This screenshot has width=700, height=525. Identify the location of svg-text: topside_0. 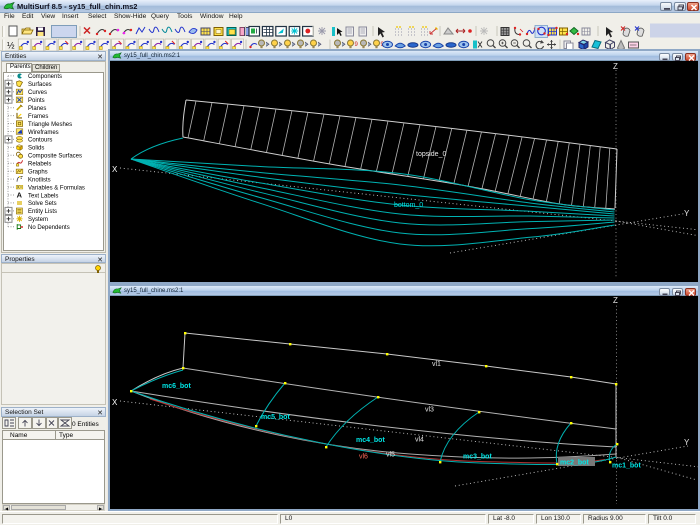
(431, 154).